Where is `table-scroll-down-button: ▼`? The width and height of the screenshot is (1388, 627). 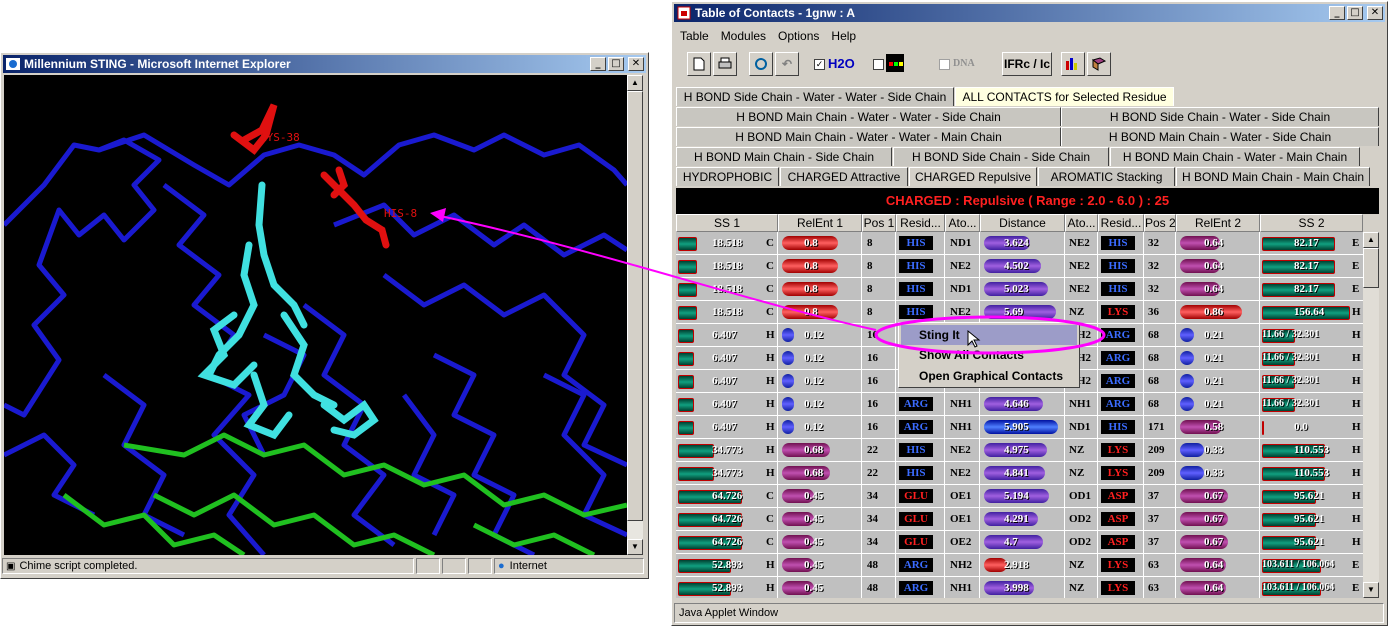
table-scroll-down-button: ▼ is located at coordinates (1371, 590).